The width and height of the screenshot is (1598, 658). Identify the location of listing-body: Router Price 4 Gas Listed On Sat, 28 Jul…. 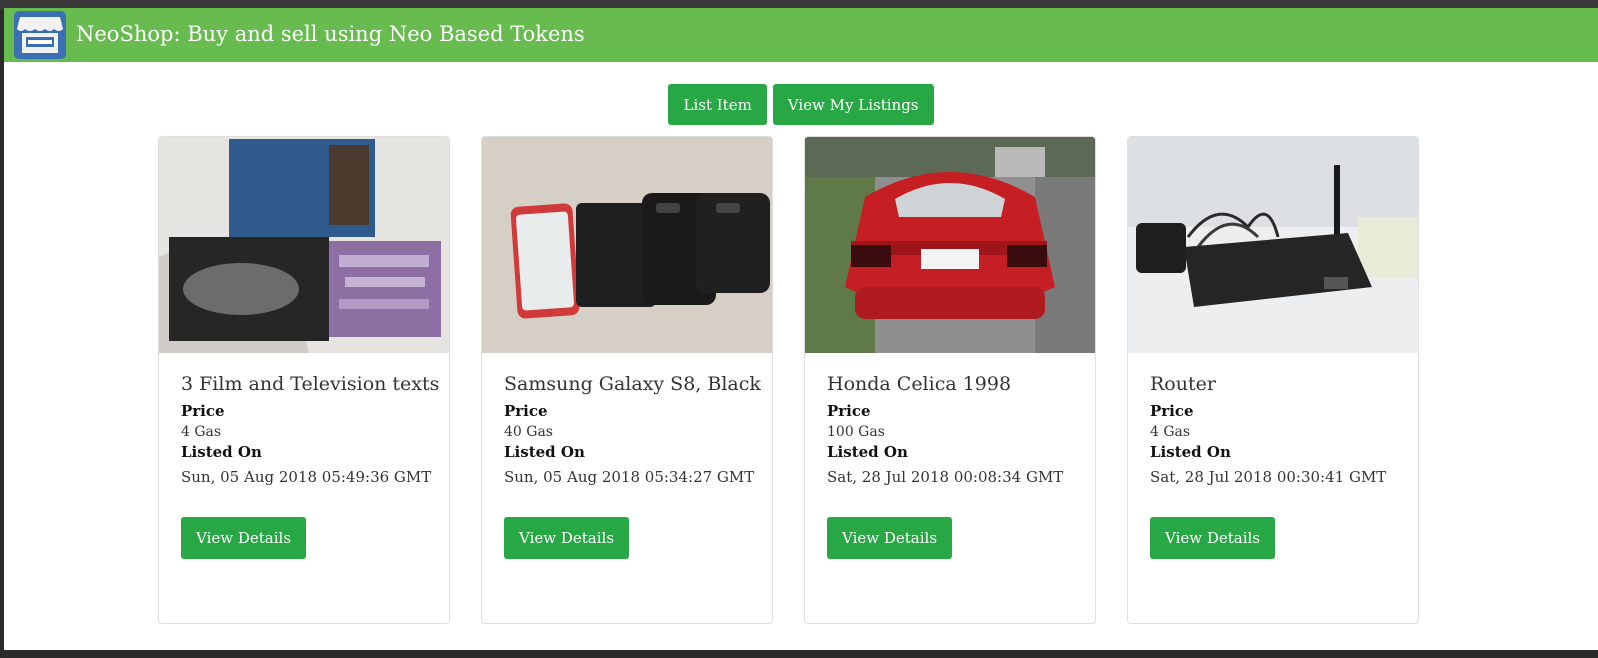
(1279, 432).